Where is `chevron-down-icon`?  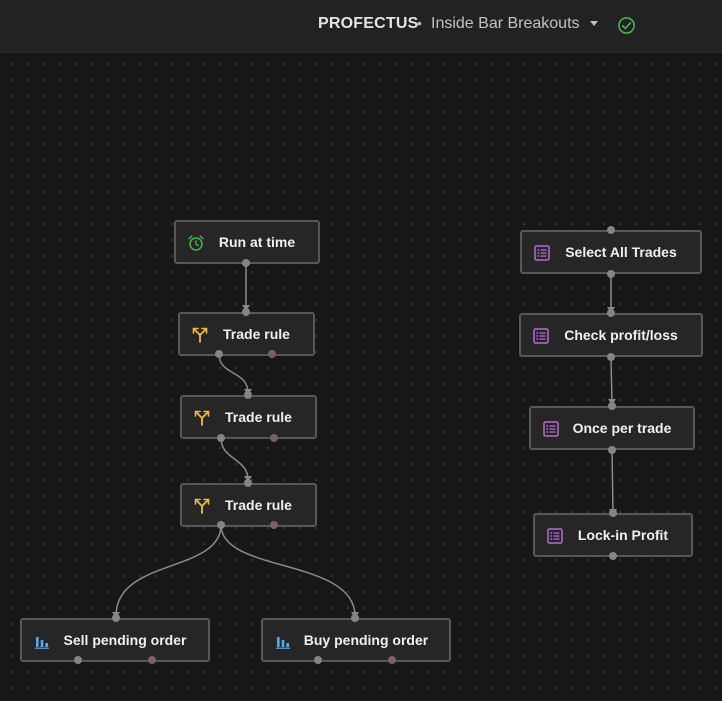 chevron-down-icon is located at coordinates (594, 23).